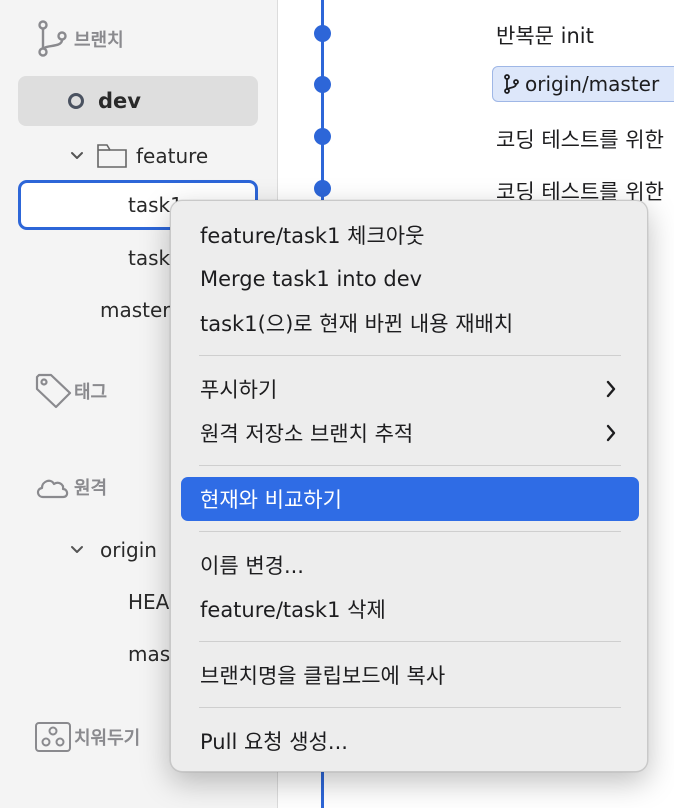 Image resolution: width=674 pixels, height=808 pixels. What do you see at coordinates (592, 84) in the screenshot?
I see `branch-tag-label: origin/master` at bounding box center [592, 84].